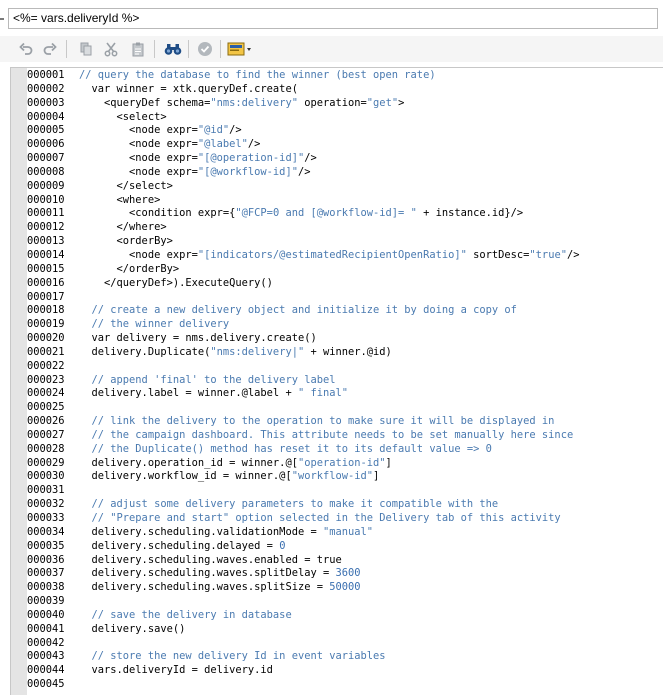 The width and height of the screenshot is (663, 695). Describe the element at coordinates (126, 241) in the screenshot. I see `code-token: <orderBy>` at that location.